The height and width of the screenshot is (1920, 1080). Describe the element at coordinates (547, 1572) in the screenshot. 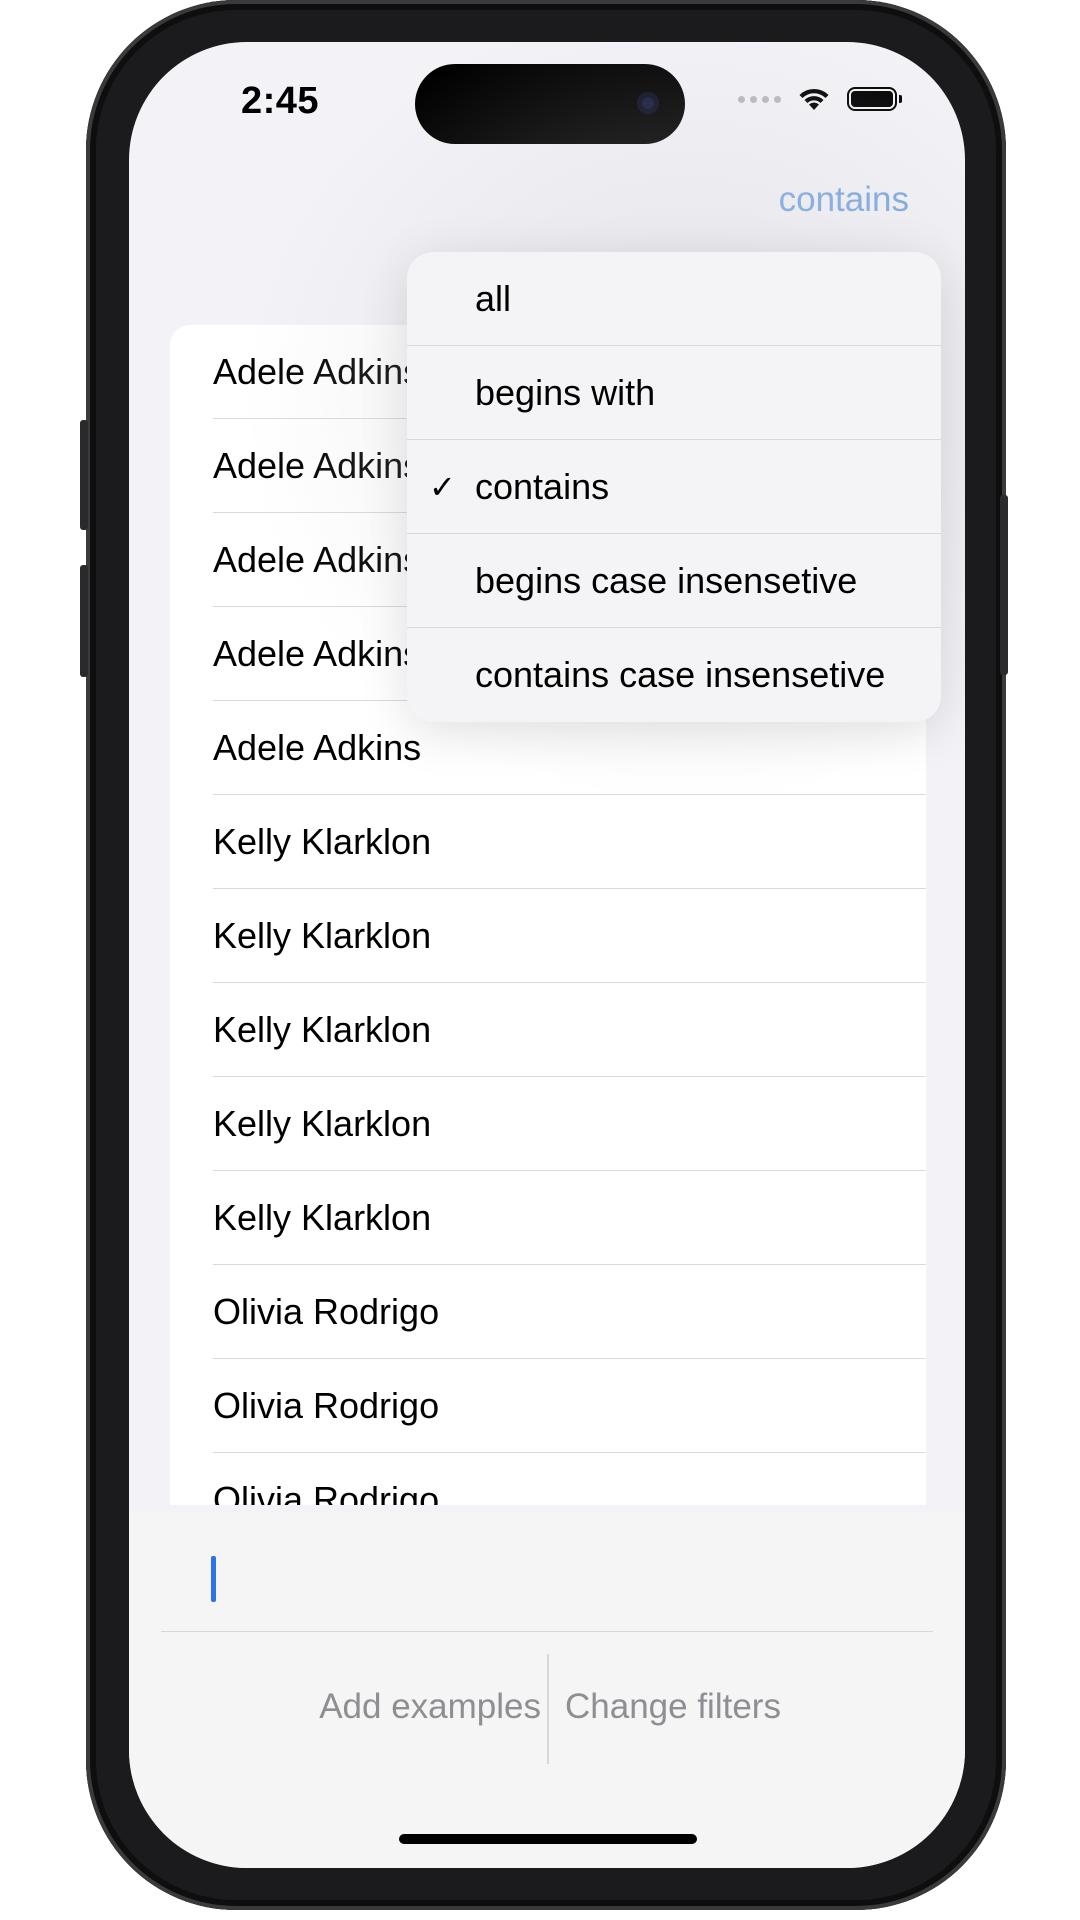

I see `search-input` at that location.